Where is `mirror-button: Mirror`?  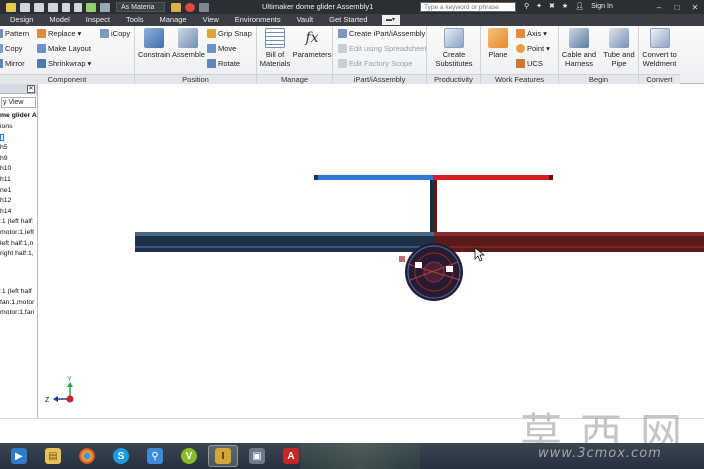
mirror-button: Mirror is located at coordinates (12, 63).